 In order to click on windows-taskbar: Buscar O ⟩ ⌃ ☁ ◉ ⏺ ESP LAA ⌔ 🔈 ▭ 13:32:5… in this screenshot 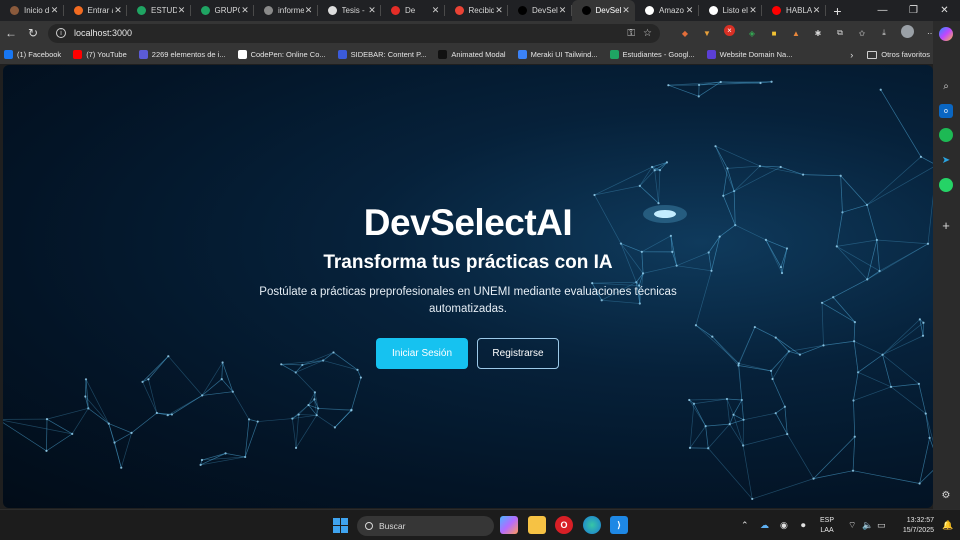, I will do `click(480, 524)`.